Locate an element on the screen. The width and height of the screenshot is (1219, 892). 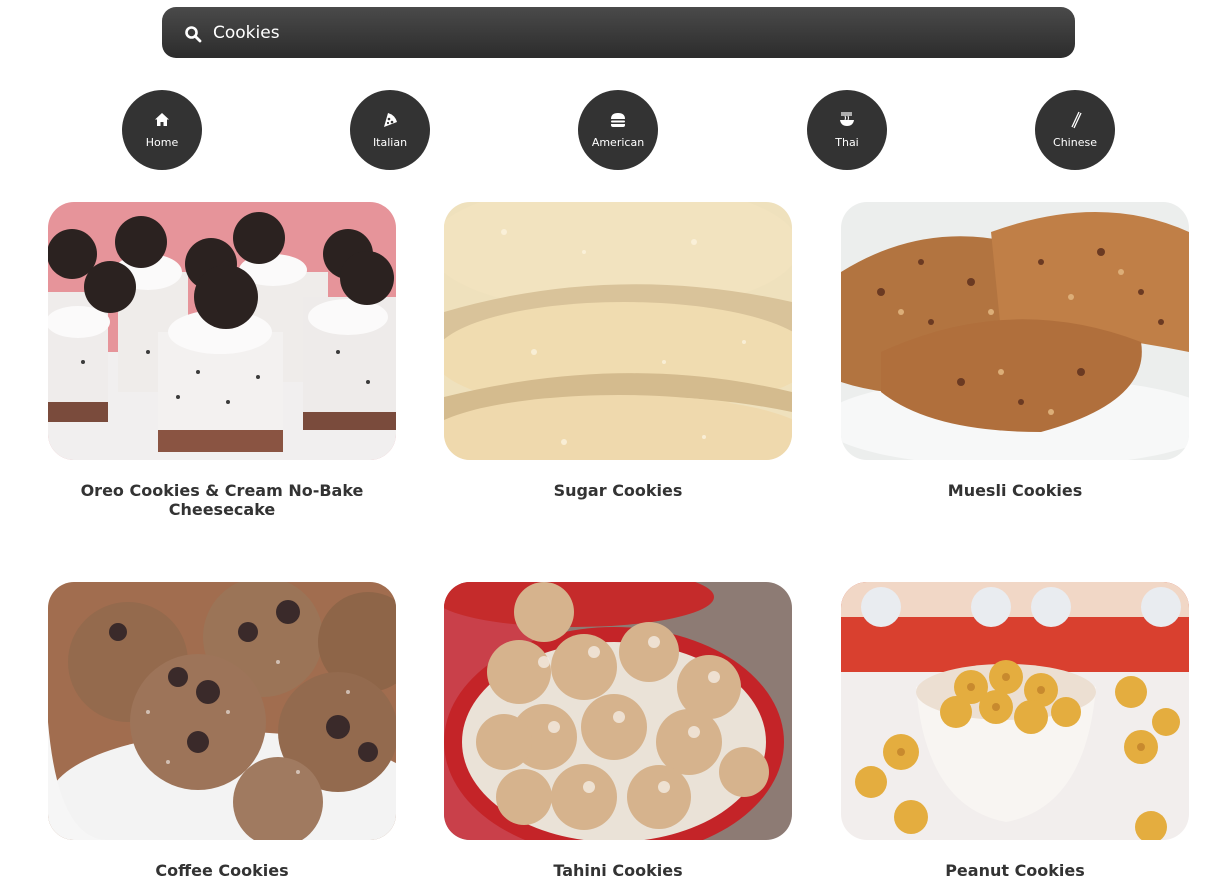
category-home-button: Home is located at coordinates (162, 130).